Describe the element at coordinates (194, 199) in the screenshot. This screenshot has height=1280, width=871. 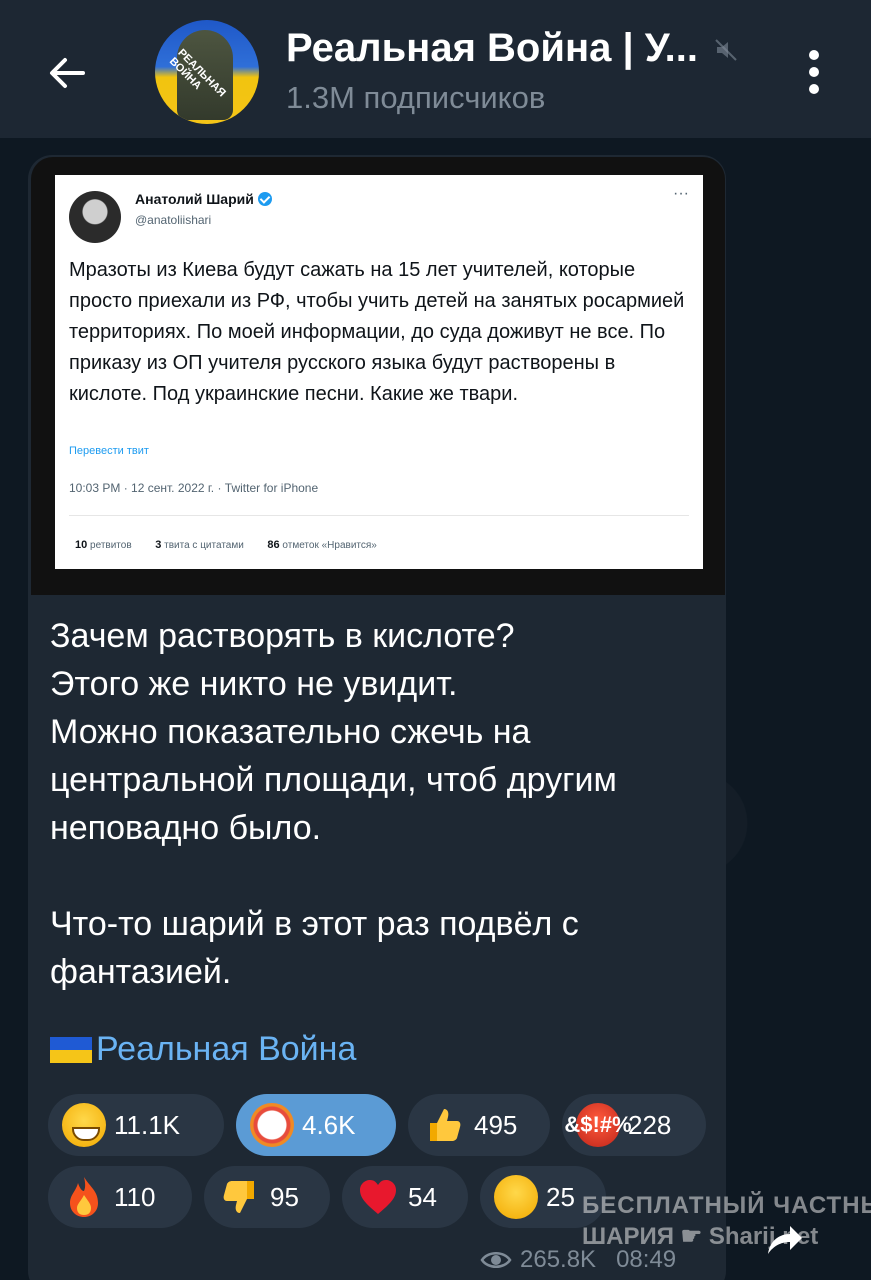
I see `tweet-author-name-text: Анатолий Шарий` at that location.